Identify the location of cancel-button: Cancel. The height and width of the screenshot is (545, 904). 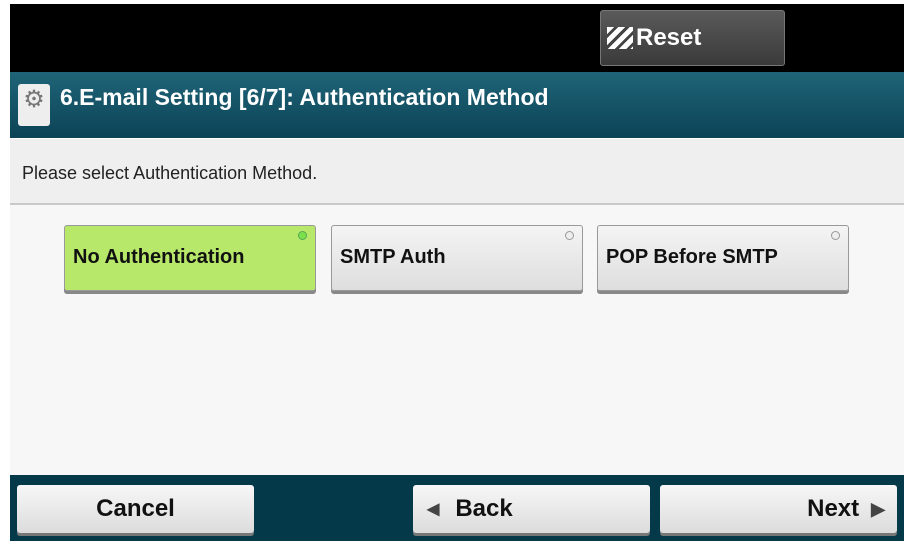
(135, 509).